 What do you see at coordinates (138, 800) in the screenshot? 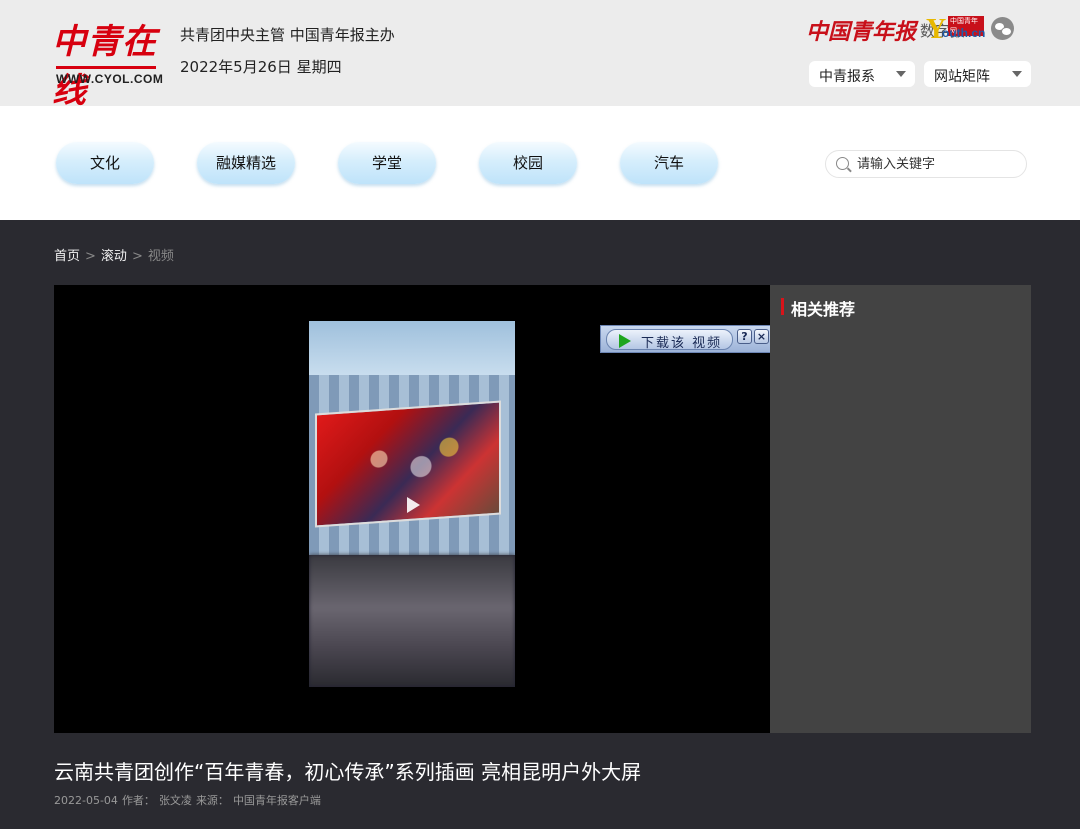
I see `author-label: 作者：` at bounding box center [138, 800].